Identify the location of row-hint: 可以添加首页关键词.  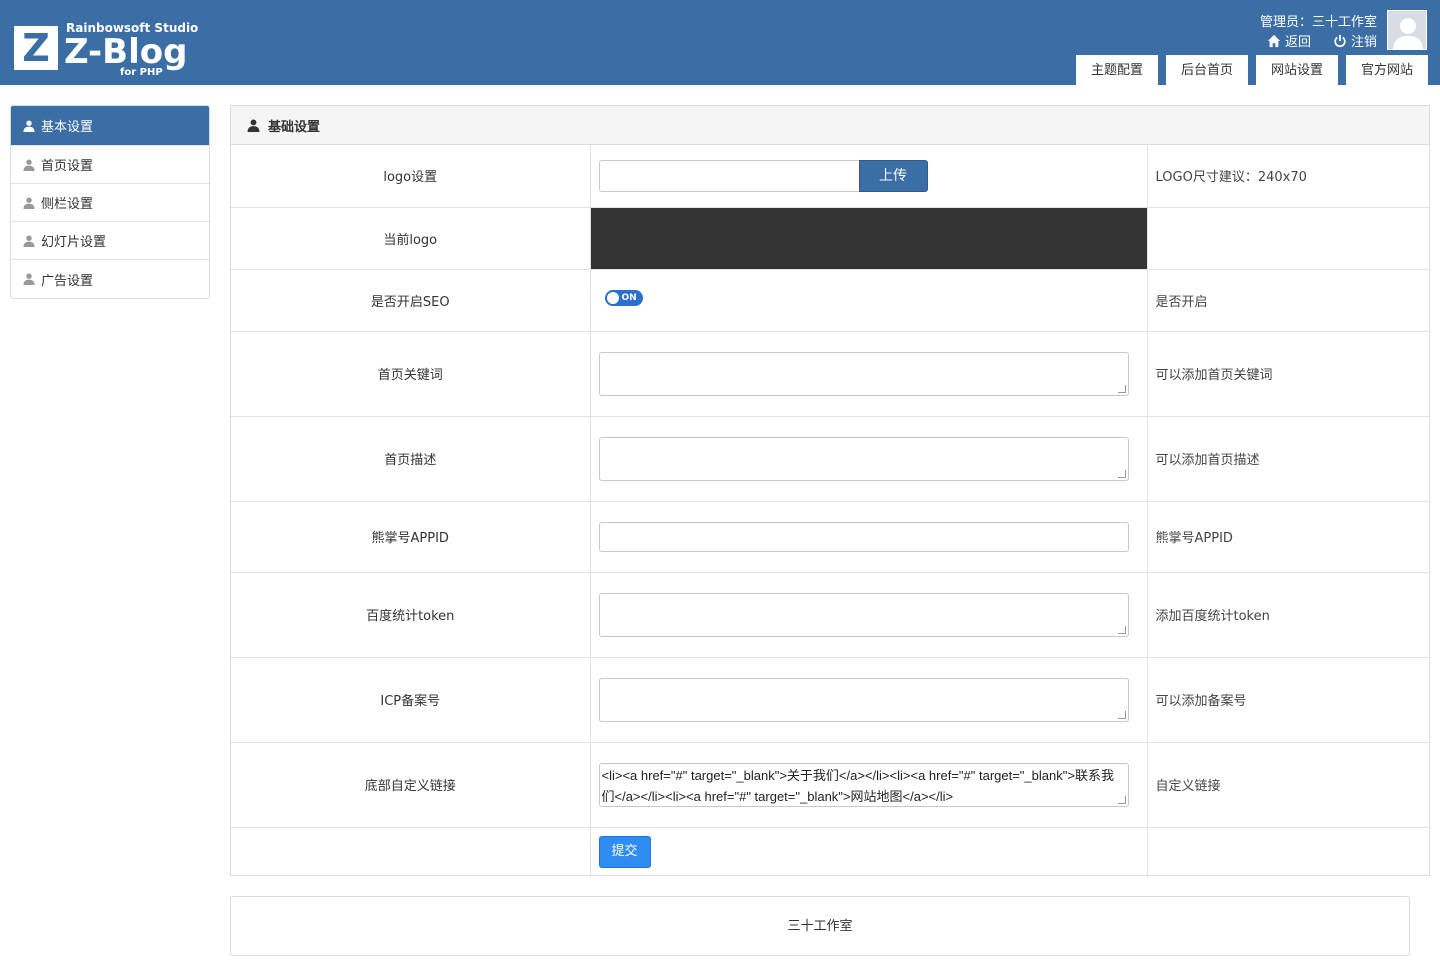
(1288, 374).